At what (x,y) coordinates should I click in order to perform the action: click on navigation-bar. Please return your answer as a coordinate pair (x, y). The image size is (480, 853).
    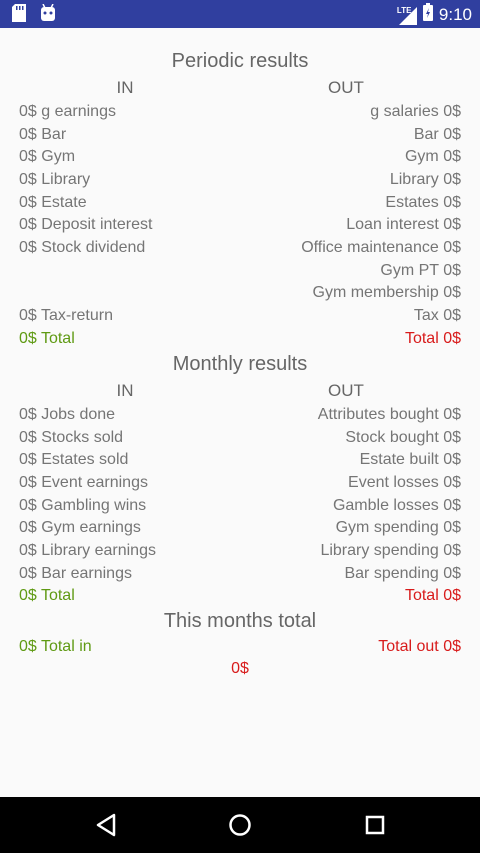
    Looking at the image, I should click on (240, 825).